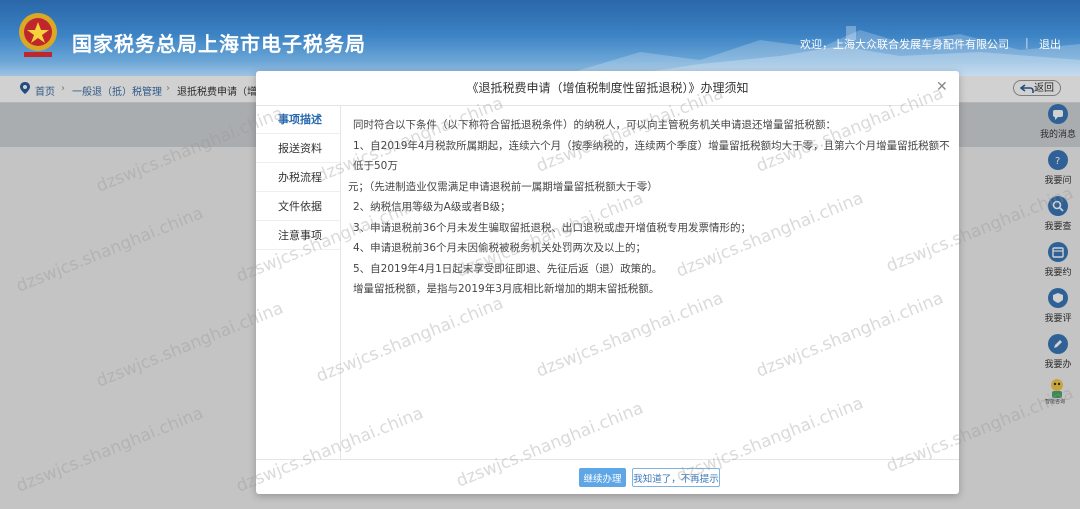 Image resolution: width=1080 pixels, height=509 pixels. What do you see at coordinates (298, 207) in the screenshot?
I see `tab-documents: 文件依据` at bounding box center [298, 207].